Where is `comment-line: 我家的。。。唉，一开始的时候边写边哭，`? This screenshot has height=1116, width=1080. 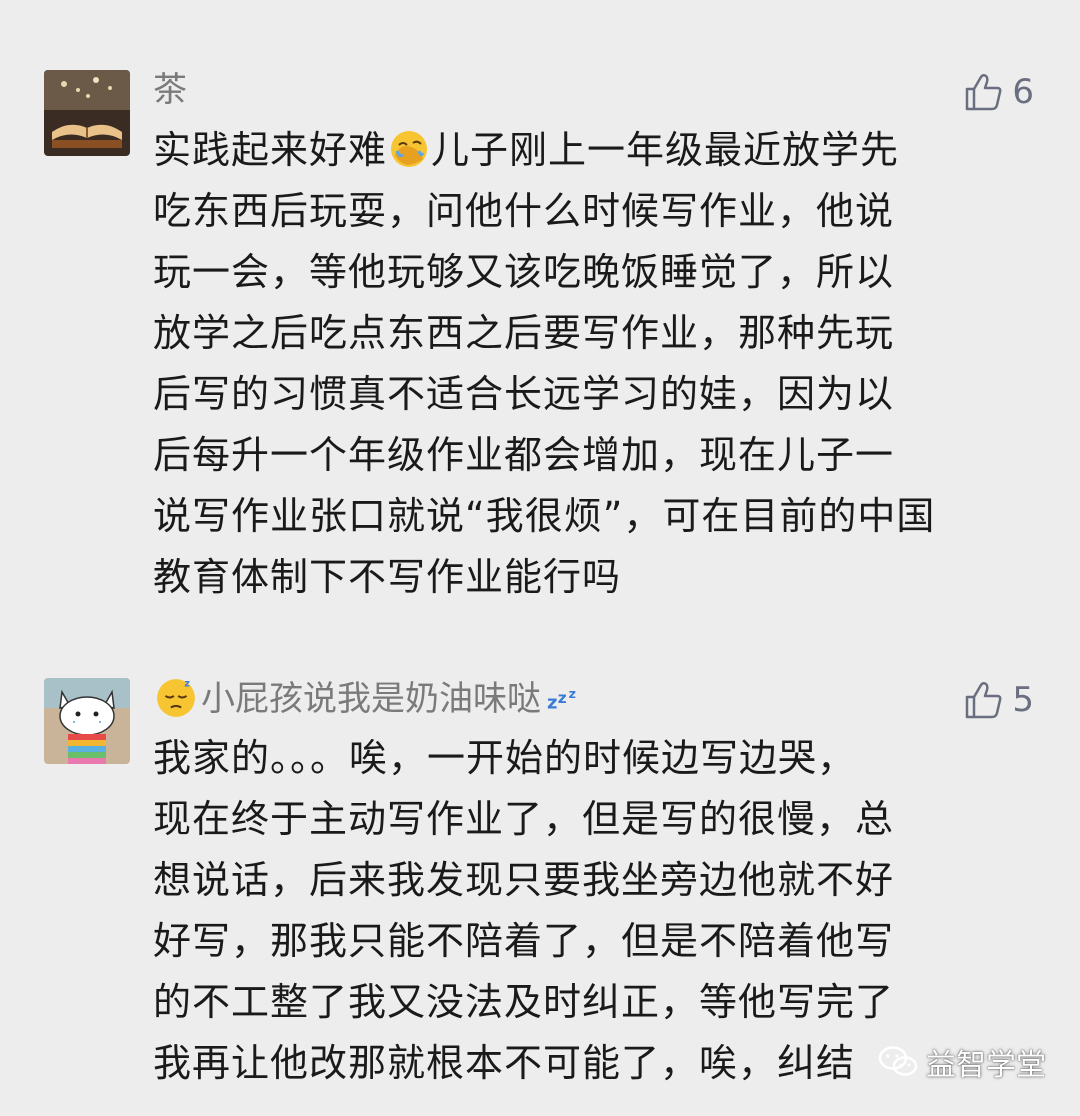 comment-line: 我家的。。。唉，一开始的时候边写边哭， is located at coordinates (505, 758).